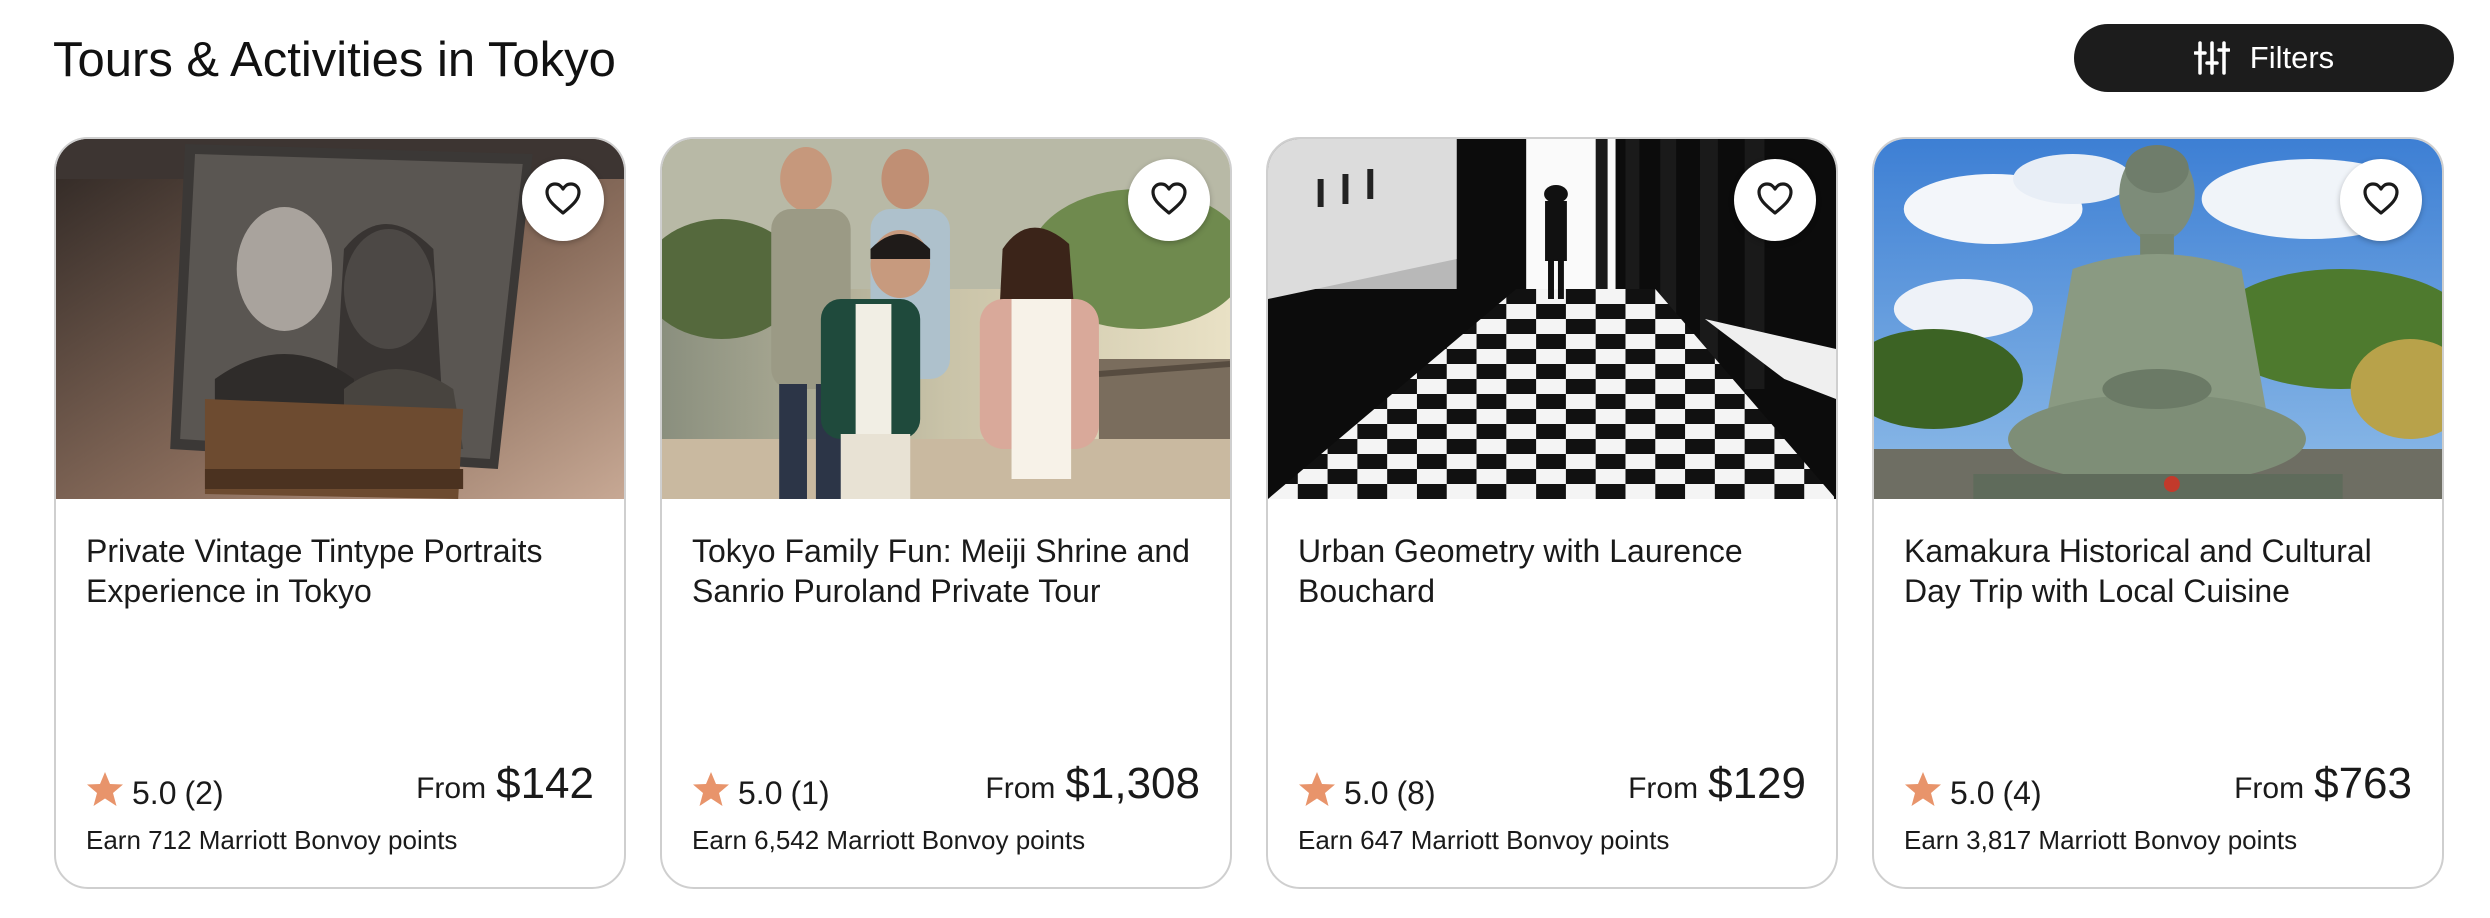 This screenshot has width=2490, height=918. I want to click on sliders-icon, so click(2211, 58).